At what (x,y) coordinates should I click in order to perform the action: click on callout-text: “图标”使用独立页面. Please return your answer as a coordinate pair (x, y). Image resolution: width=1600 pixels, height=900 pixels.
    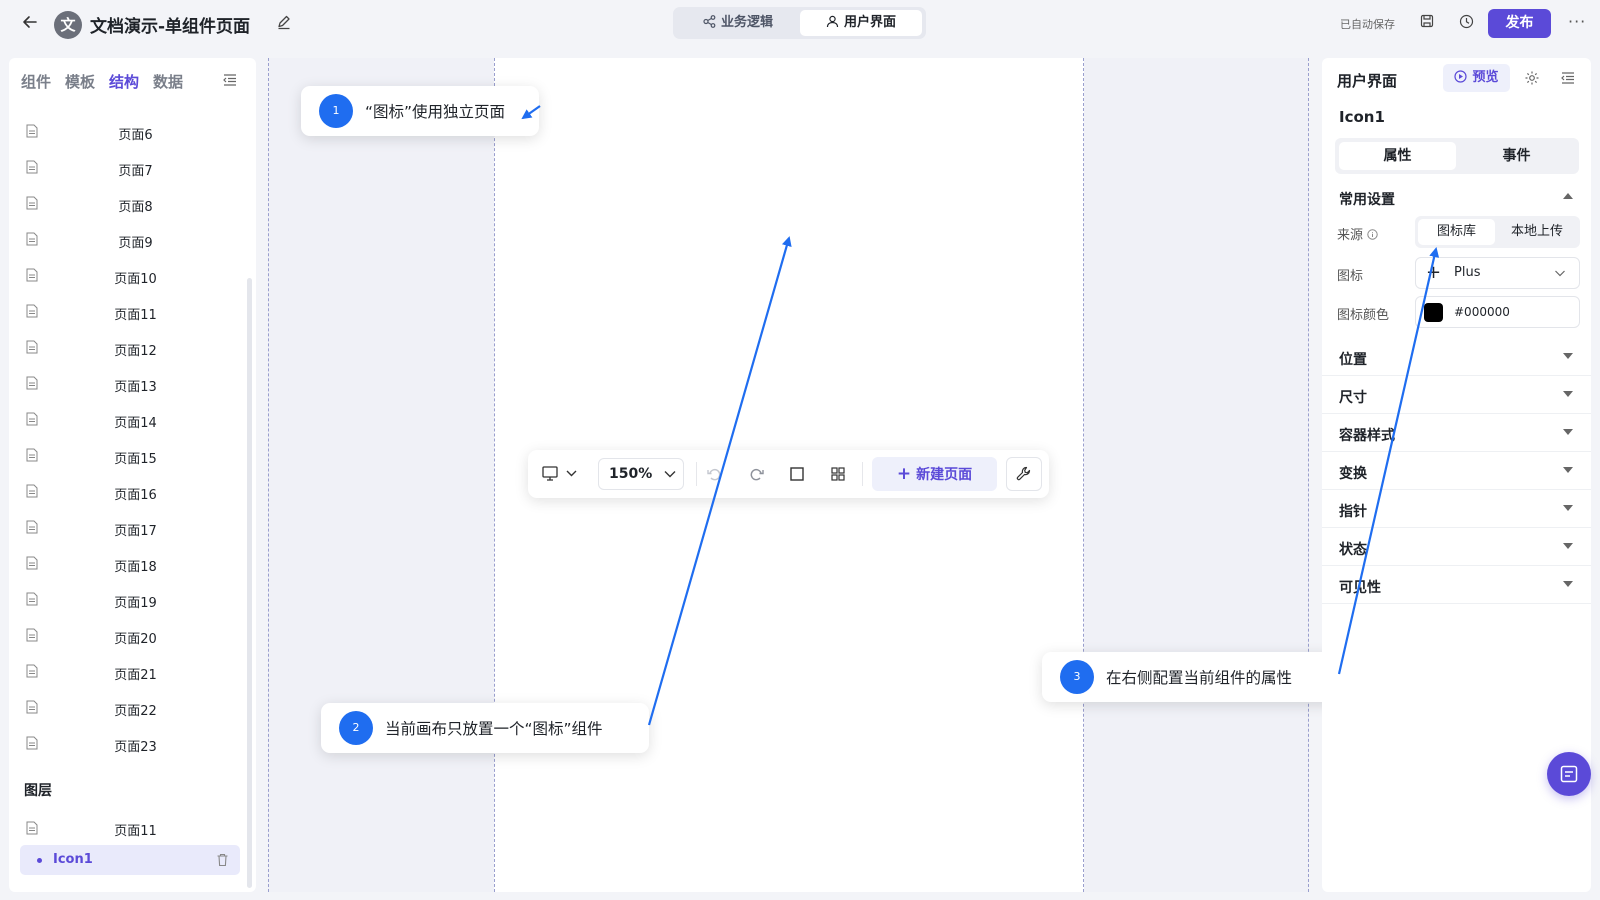
    Looking at the image, I should click on (435, 112).